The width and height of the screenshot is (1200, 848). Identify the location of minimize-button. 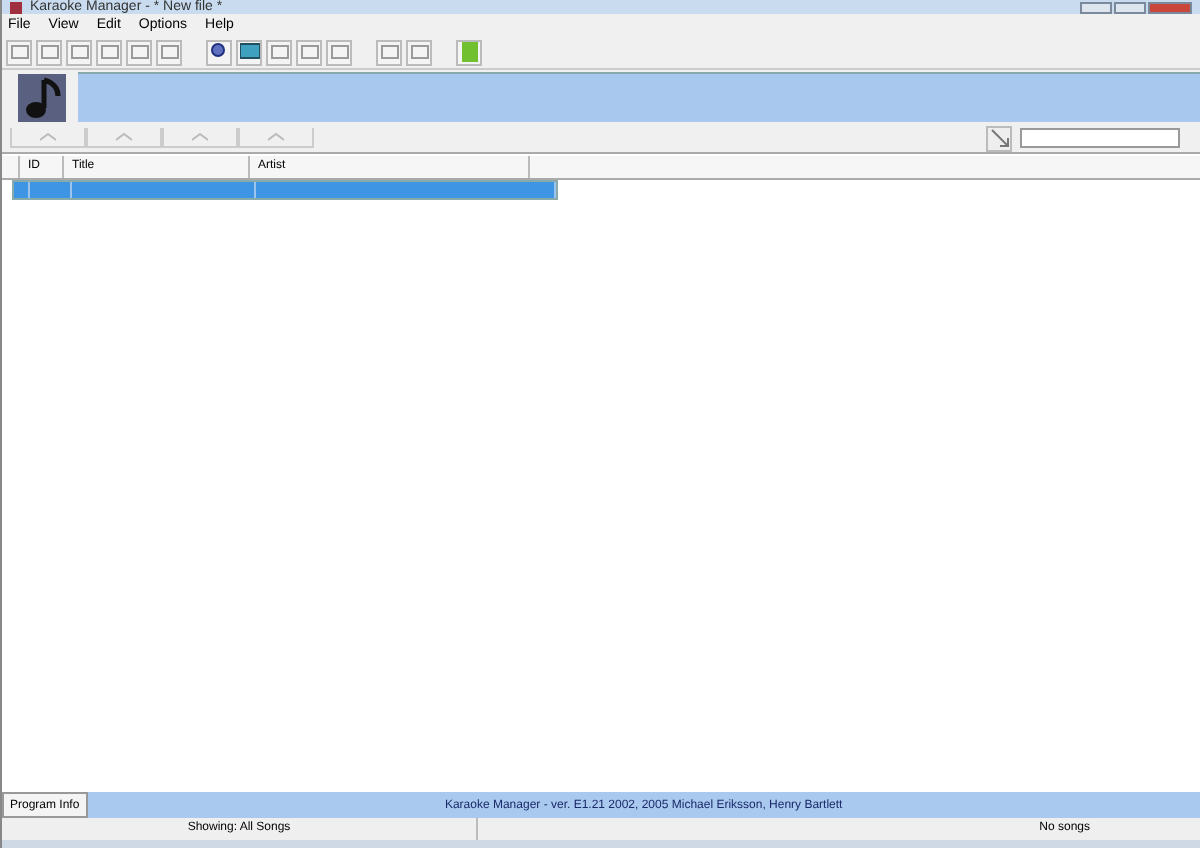
(1096, 8).